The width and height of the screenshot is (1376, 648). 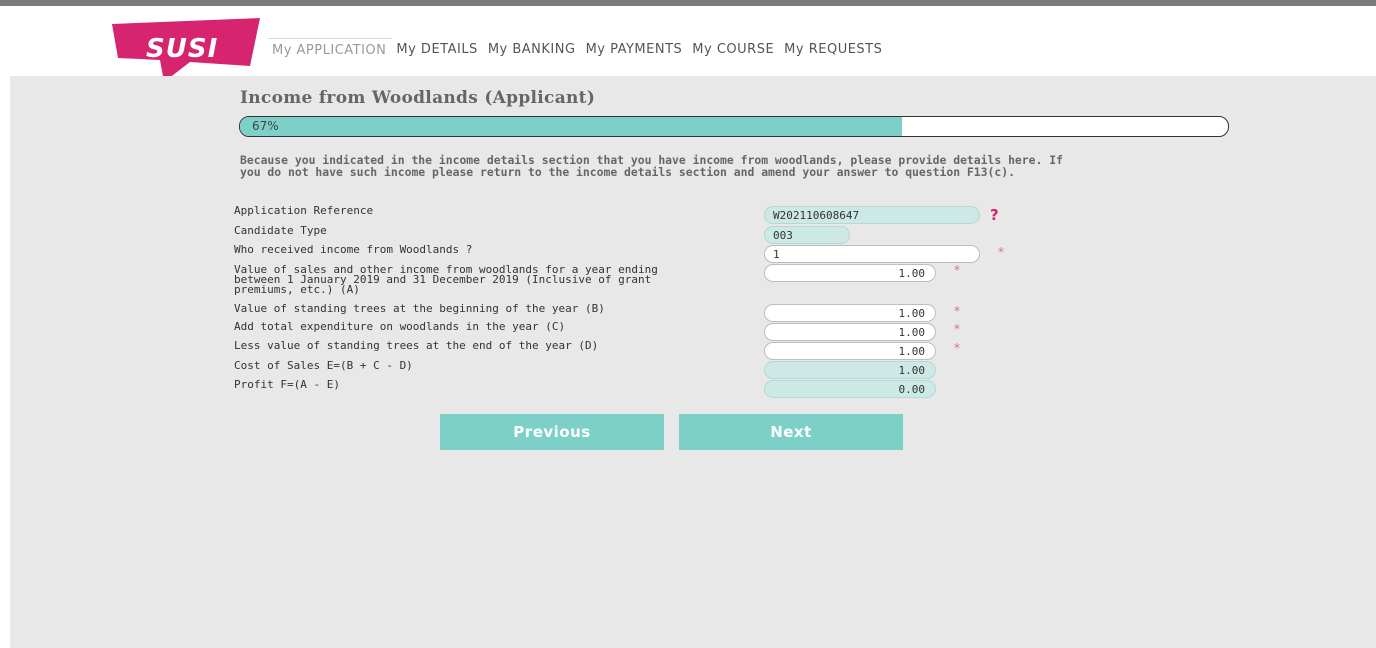 What do you see at coordinates (872, 254) in the screenshot?
I see `who-received-select: 1` at bounding box center [872, 254].